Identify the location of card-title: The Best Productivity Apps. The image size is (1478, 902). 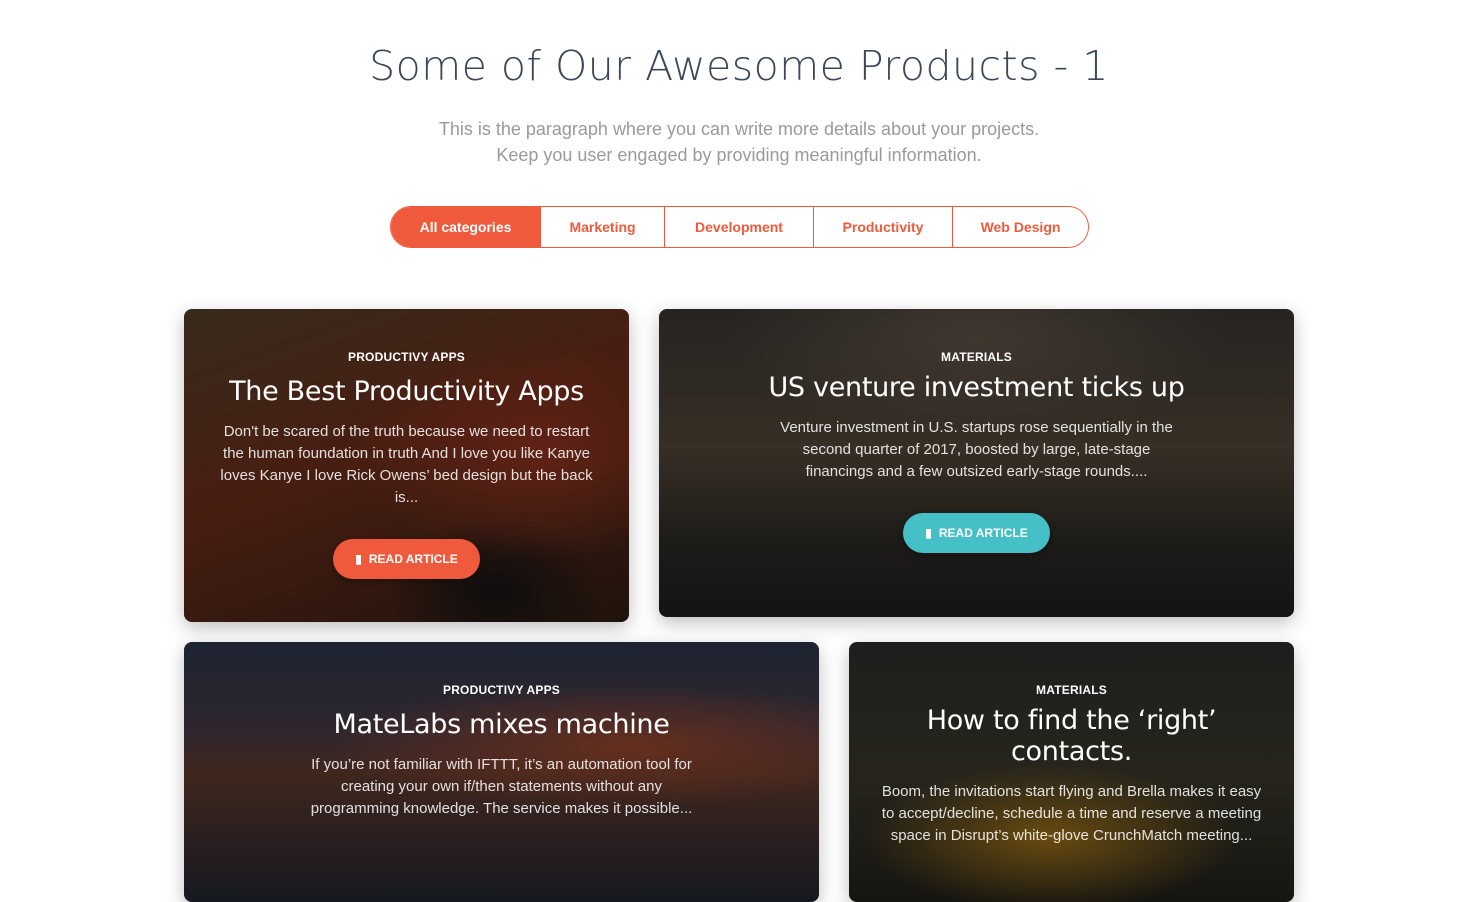
(406, 391).